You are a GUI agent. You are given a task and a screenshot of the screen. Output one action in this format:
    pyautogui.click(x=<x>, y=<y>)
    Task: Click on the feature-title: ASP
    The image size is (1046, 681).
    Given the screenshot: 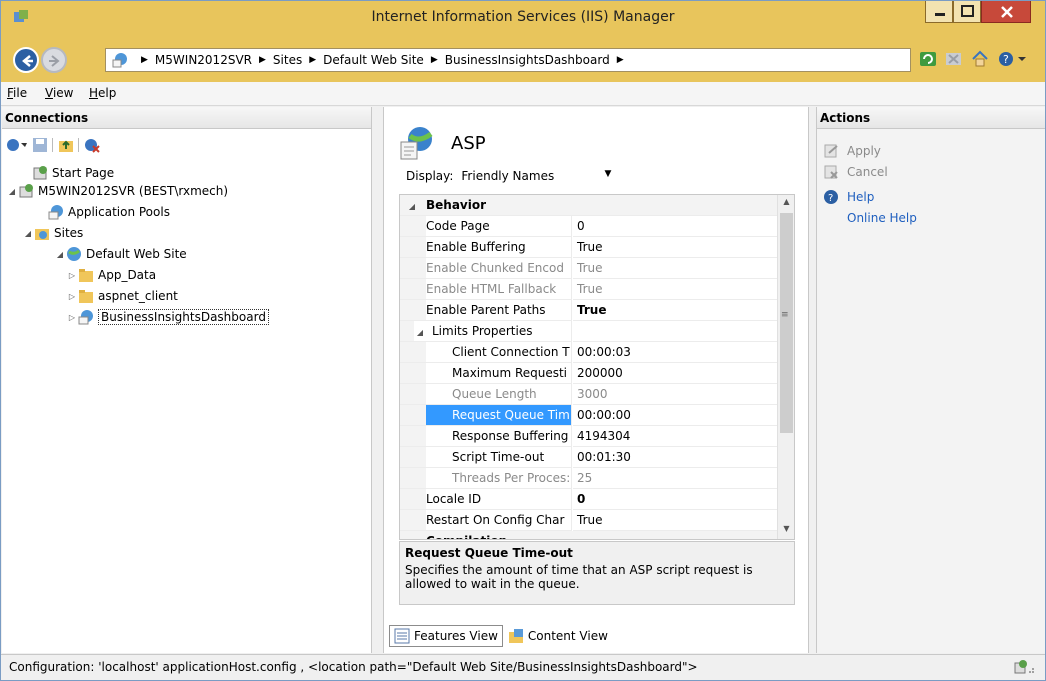 What is the action you would take?
    pyautogui.click(x=468, y=143)
    